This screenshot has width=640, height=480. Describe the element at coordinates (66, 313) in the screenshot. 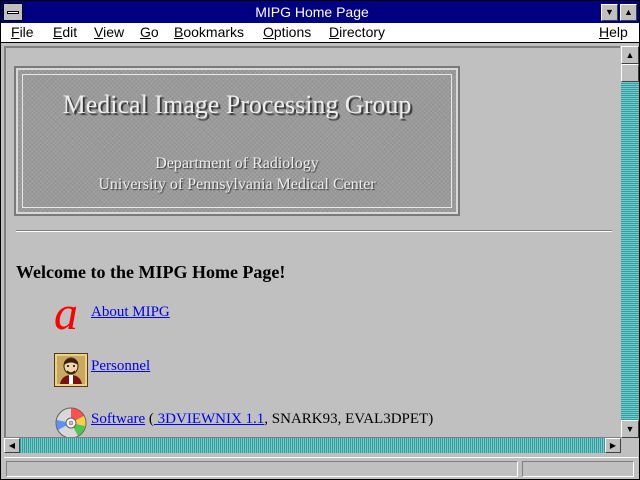

I see `letter-a-icon: a` at that location.